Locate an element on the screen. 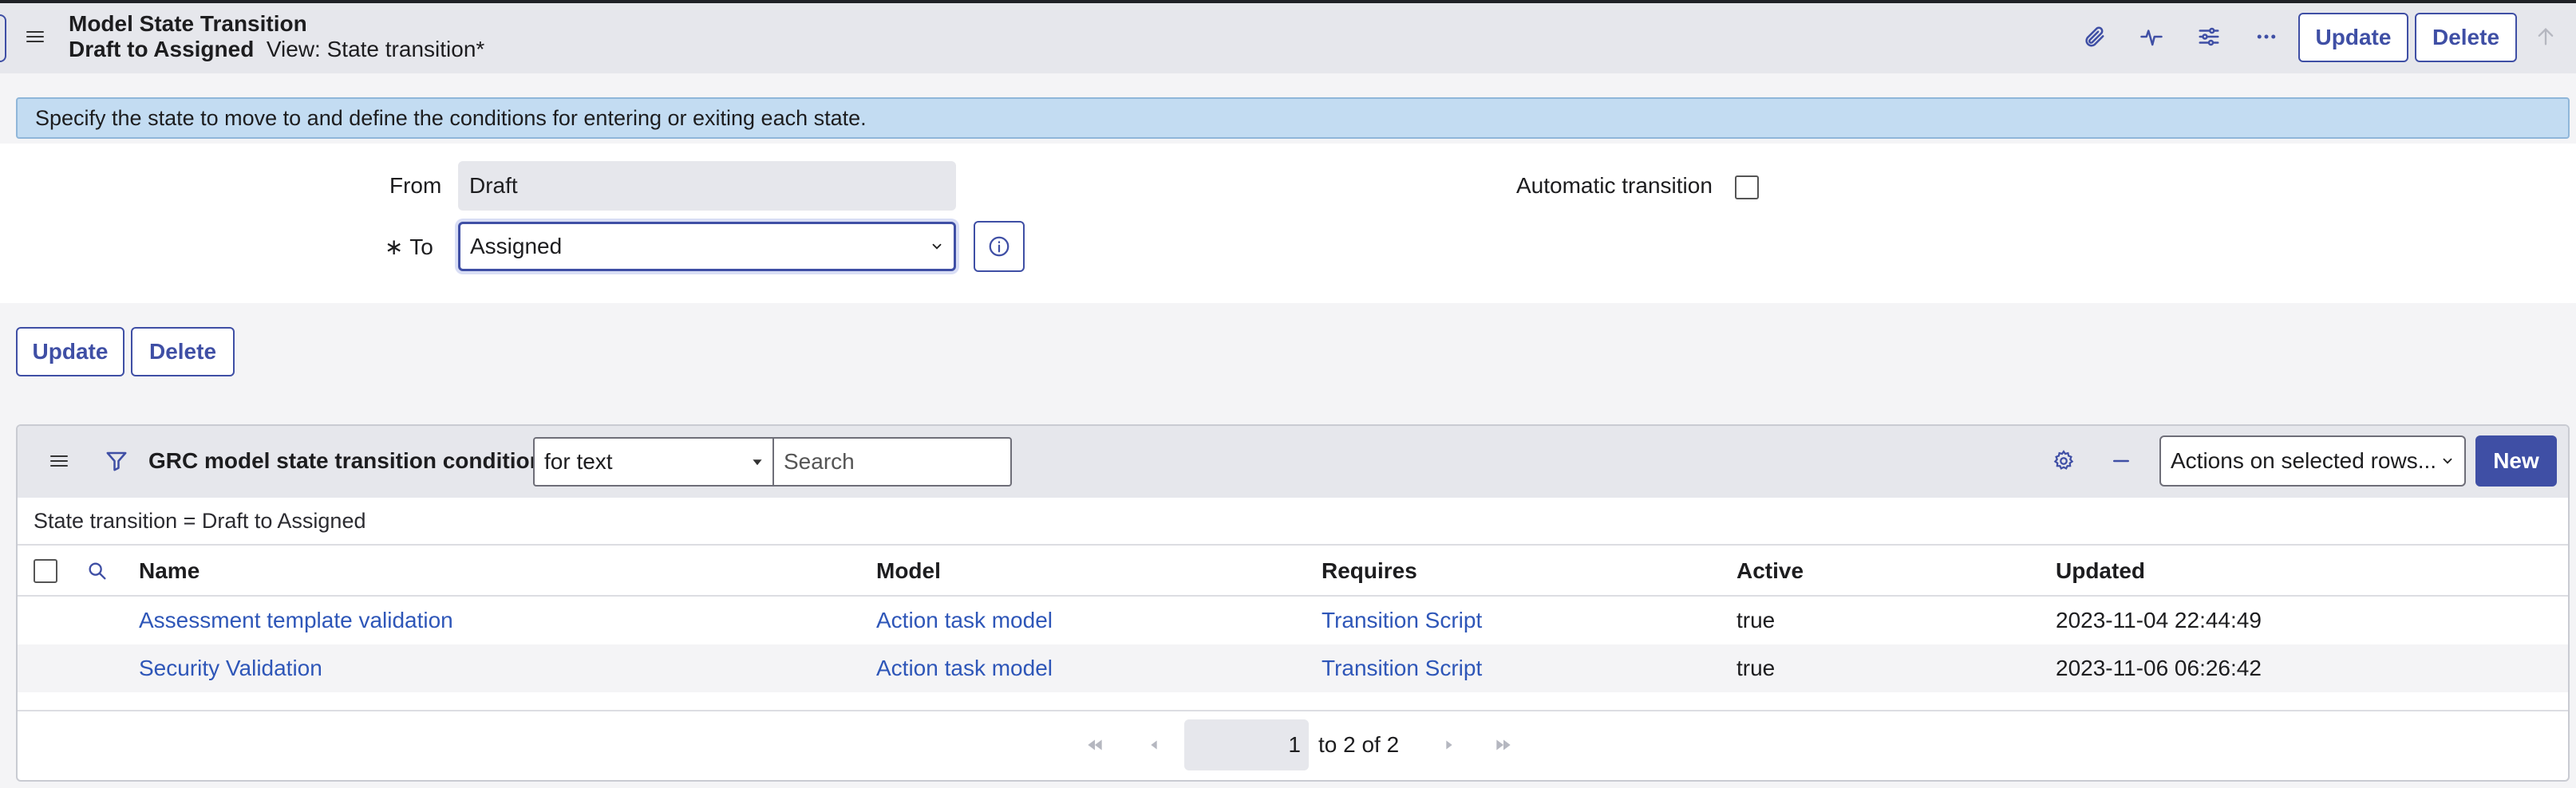  list-search-input: Search is located at coordinates (892, 462).